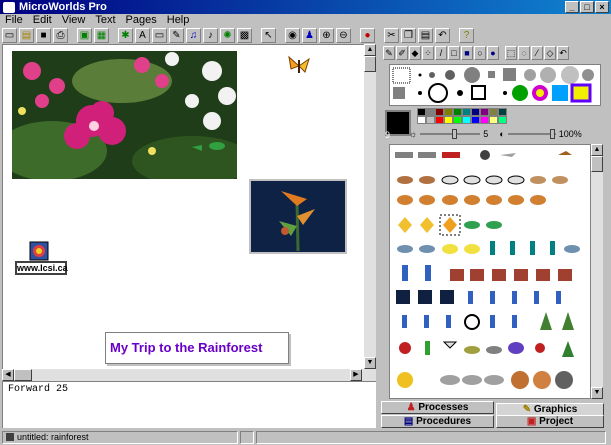 The width and height of the screenshot is (611, 445). I want to click on melody-icon: ♫, so click(193, 35).